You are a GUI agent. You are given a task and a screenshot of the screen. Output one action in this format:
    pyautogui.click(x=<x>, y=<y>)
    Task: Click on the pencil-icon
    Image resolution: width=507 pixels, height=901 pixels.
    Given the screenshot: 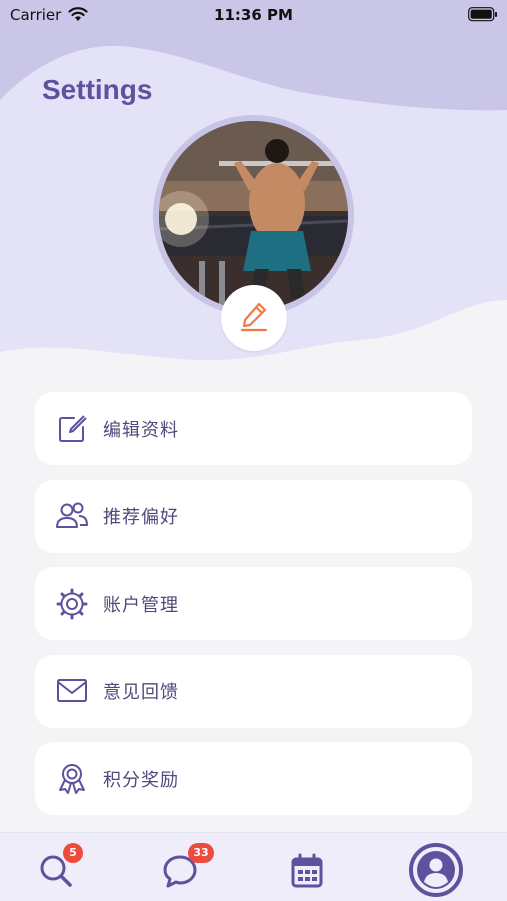 What is the action you would take?
    pyautogui.click(x=254, y=318)
    